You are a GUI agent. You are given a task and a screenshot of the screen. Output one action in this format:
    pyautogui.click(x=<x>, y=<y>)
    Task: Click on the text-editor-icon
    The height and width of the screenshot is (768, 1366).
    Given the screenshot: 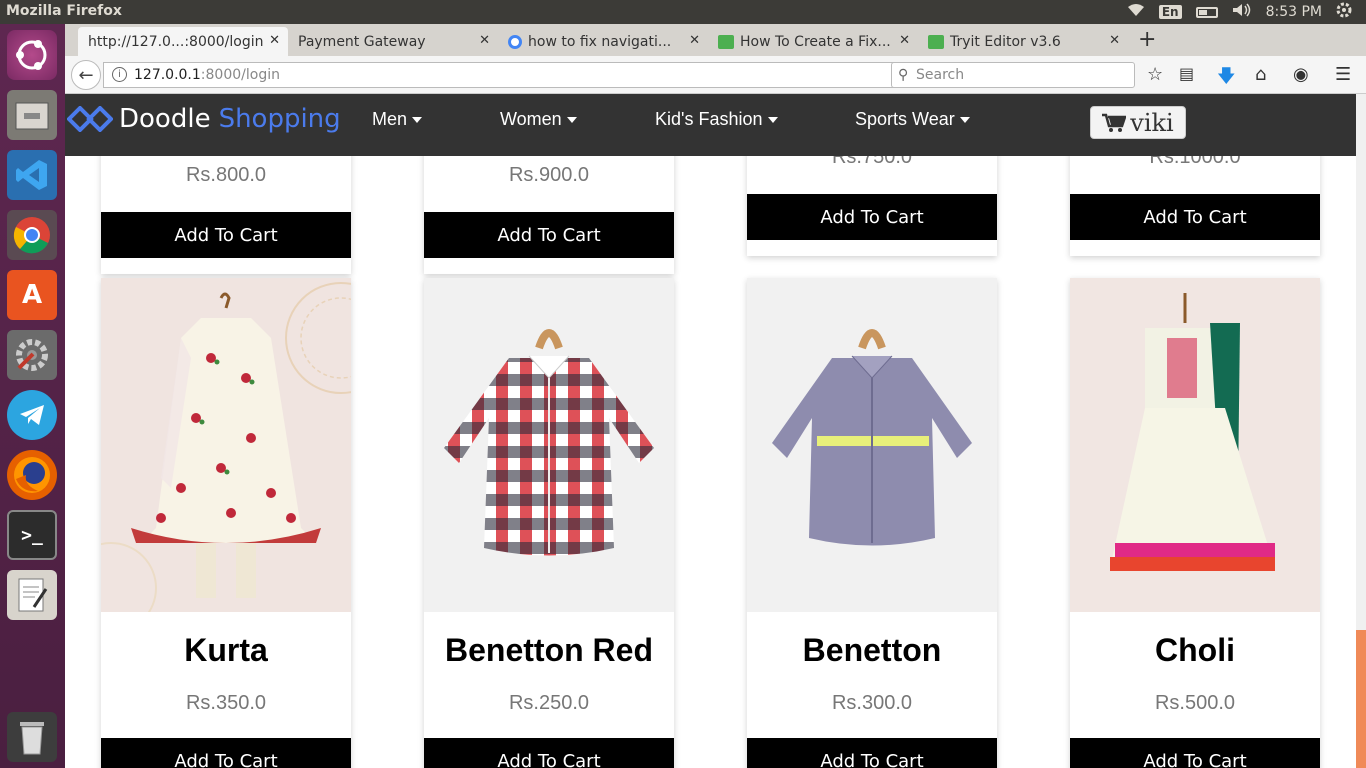 What is the action you would take?
    pyautogui.click(x=32, y=595)
    